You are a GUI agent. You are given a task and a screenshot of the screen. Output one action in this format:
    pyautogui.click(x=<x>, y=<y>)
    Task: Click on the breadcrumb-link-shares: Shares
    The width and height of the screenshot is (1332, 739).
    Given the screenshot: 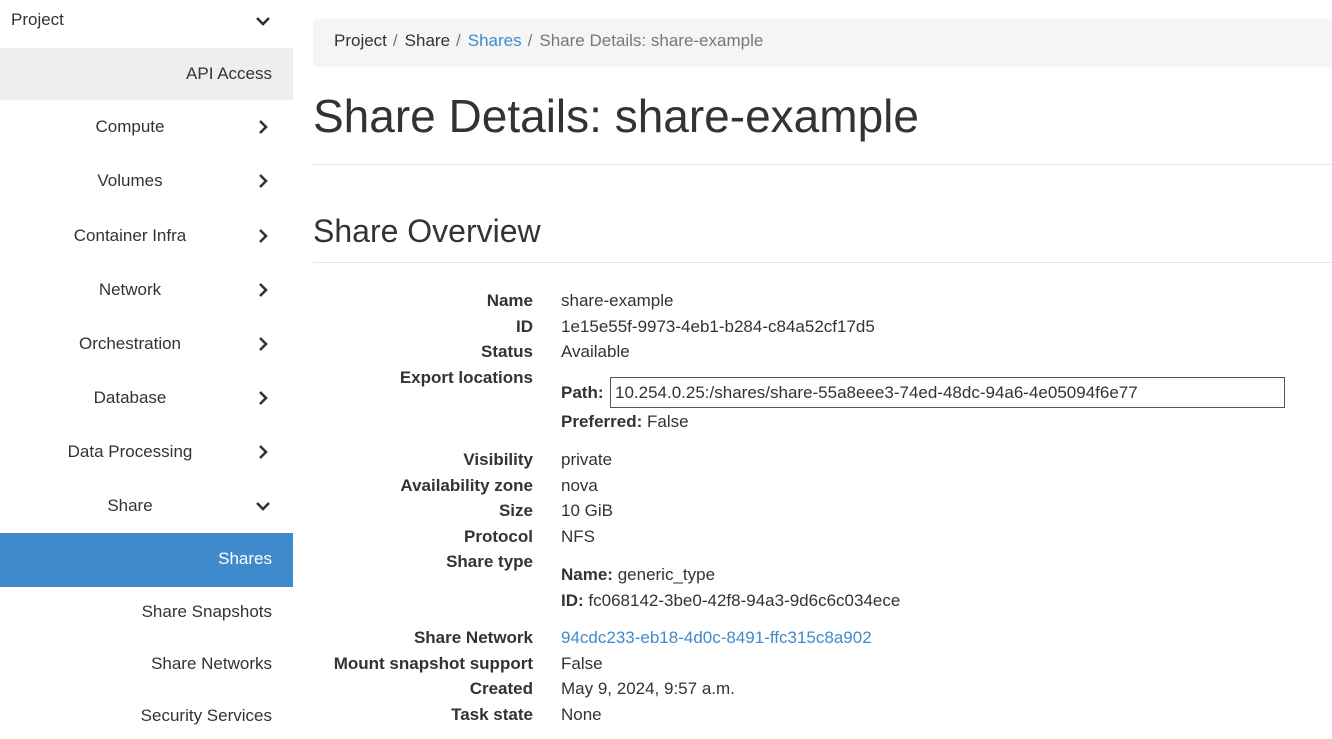 What is the action you would take?
    pyautogui.click(x=495, y=41)
    